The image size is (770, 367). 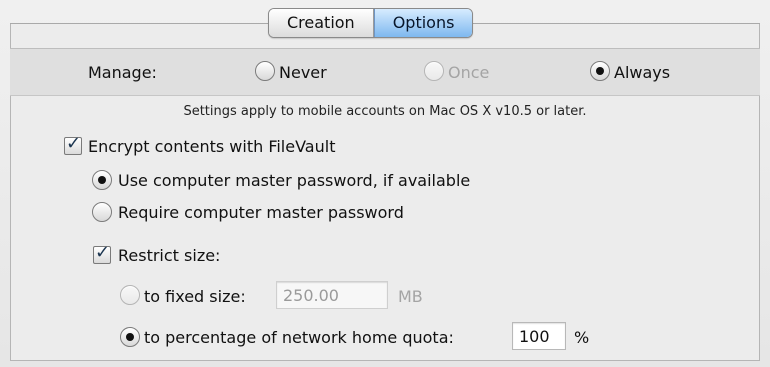 I want to click on manage-once-radio, so click(x=434, y=71).